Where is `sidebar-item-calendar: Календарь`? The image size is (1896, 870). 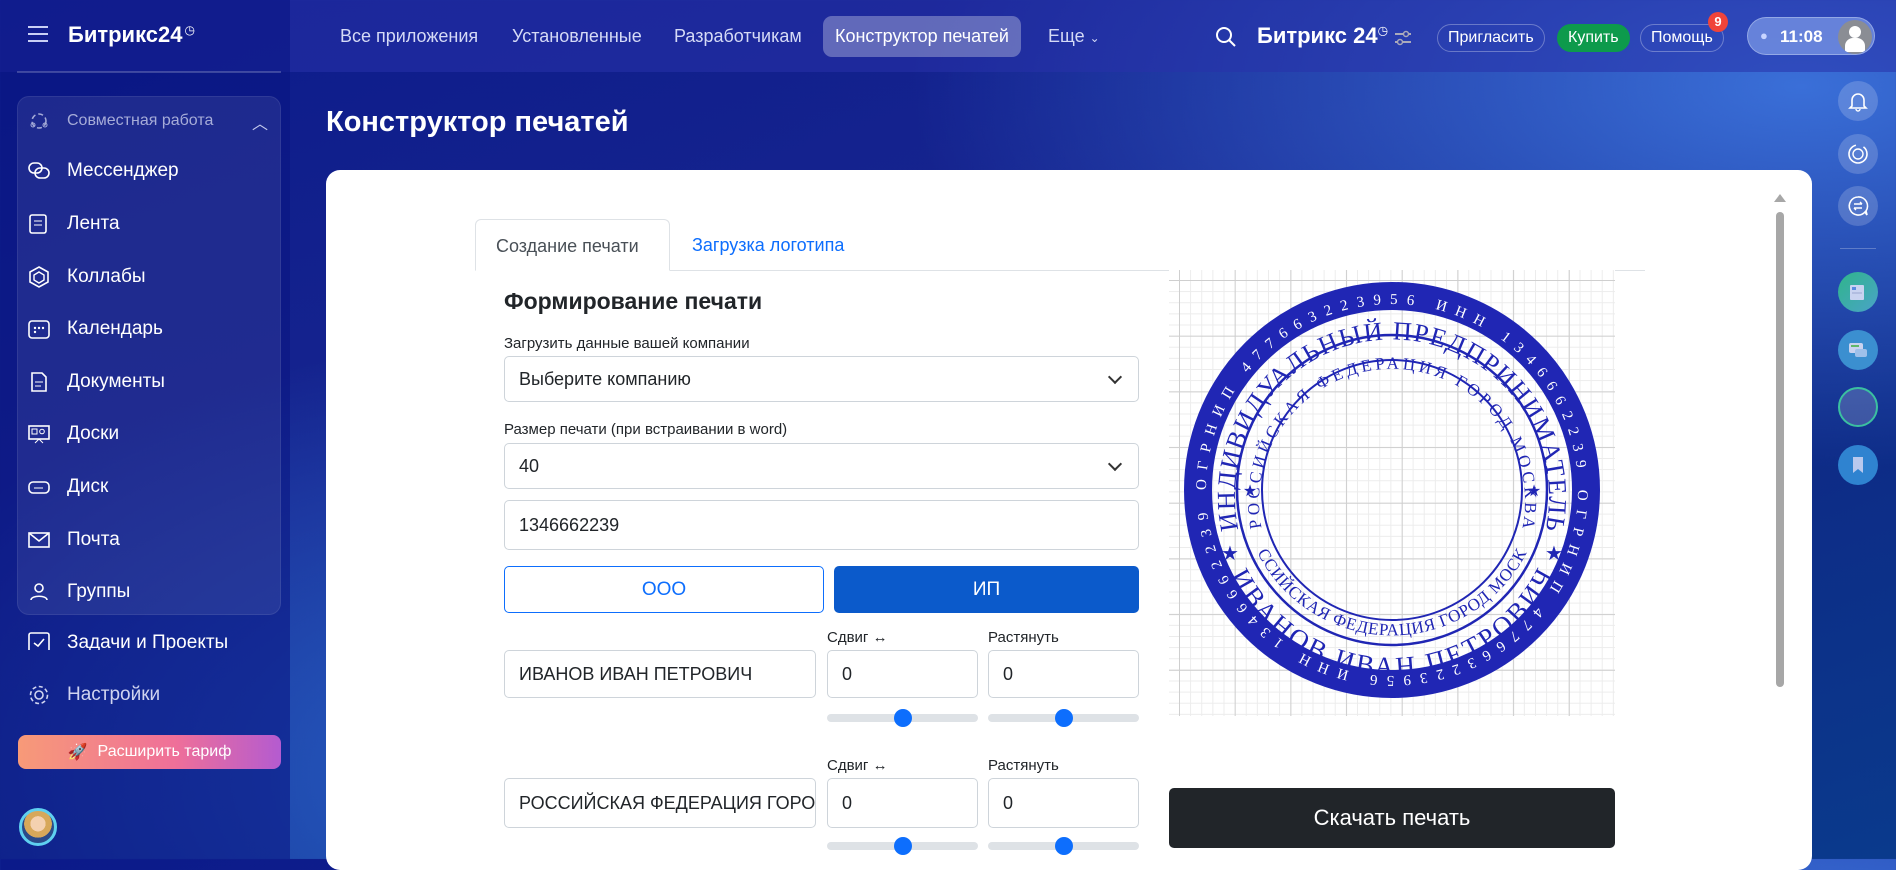
sidebar-item-calendar: Календарь is located at coordinates (95, 329).